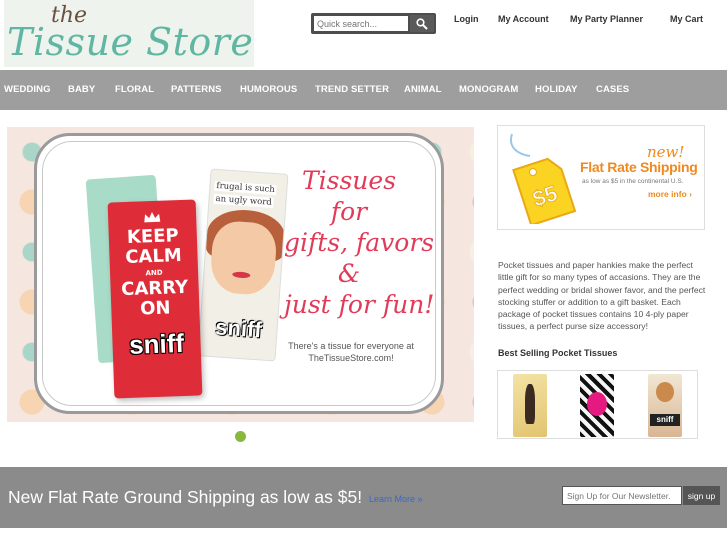  Describe the element at coordinates (686, 19) in the screenshot. I see `my-cart-link: My Cart` at that location.